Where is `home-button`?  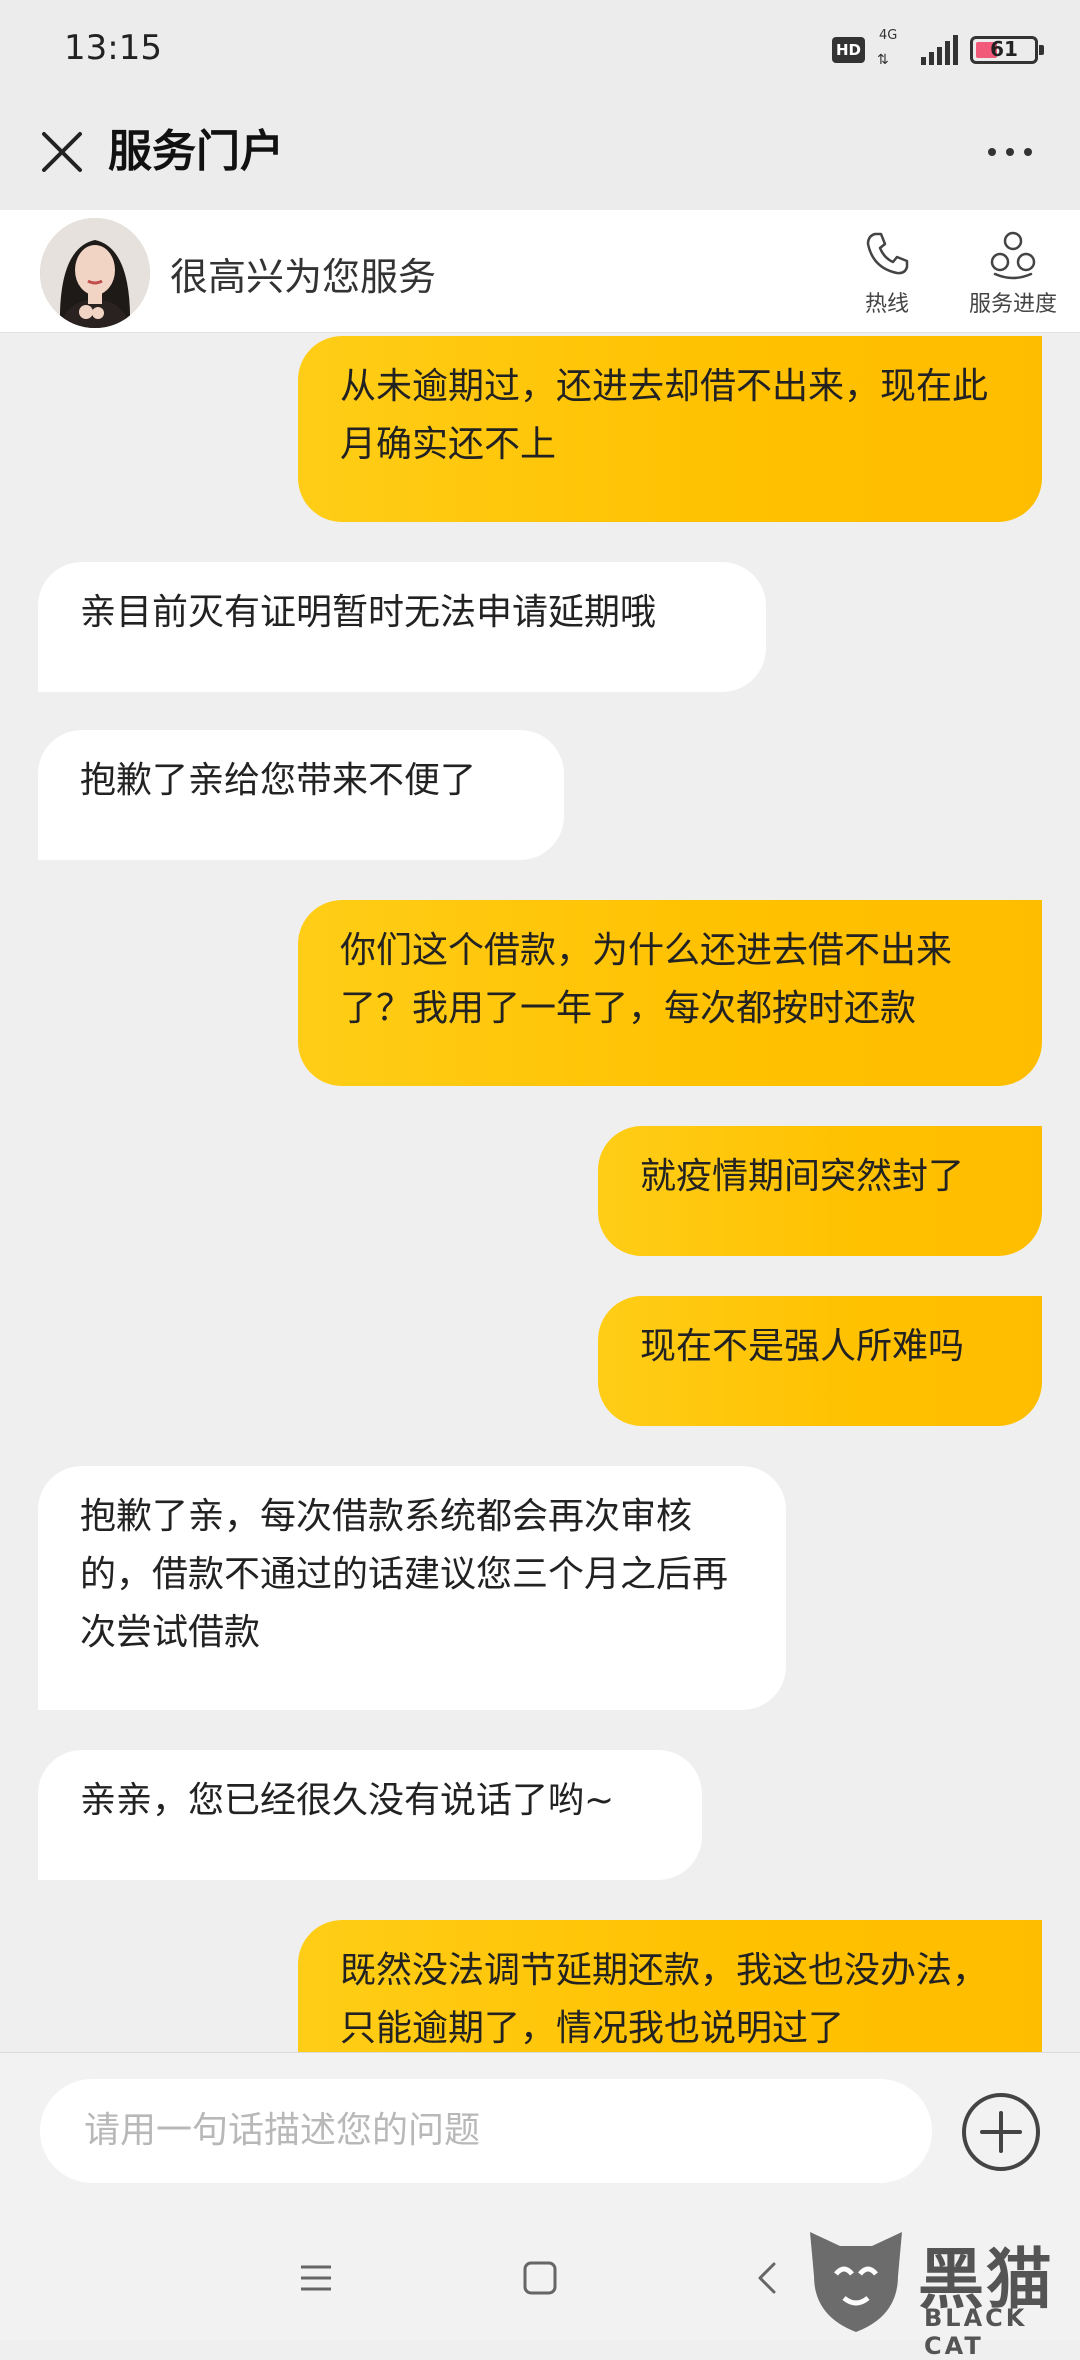
home-button is located at coordinates (540, 2278).